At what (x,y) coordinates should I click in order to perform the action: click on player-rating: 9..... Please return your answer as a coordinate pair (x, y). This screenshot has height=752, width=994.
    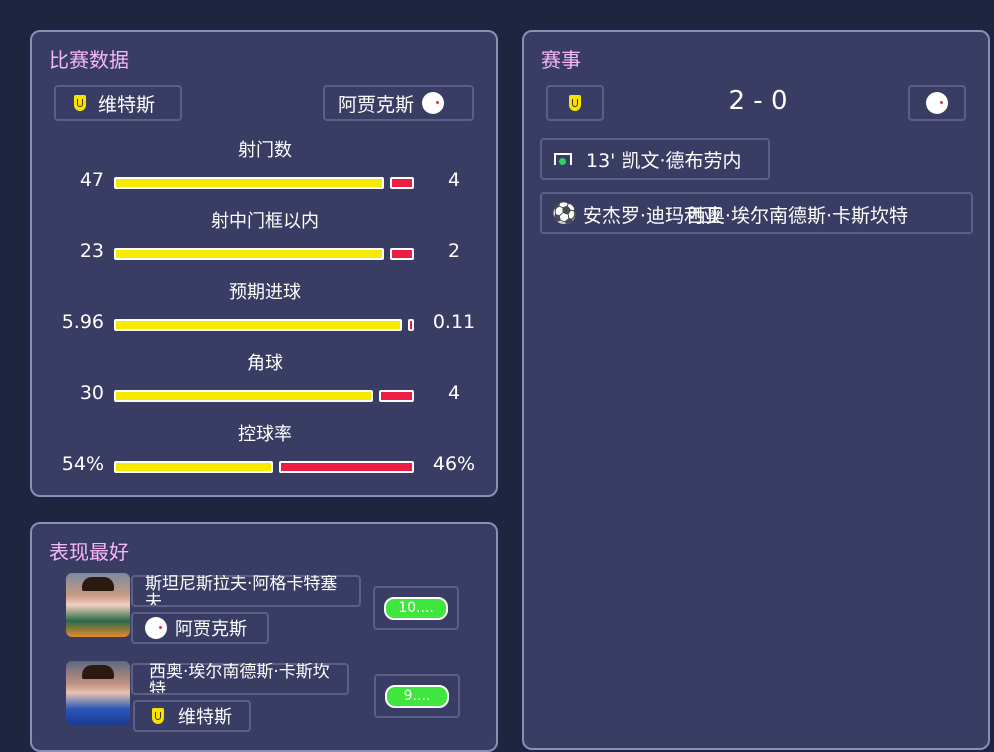
    Looking at the image, I should click on (417, 696).